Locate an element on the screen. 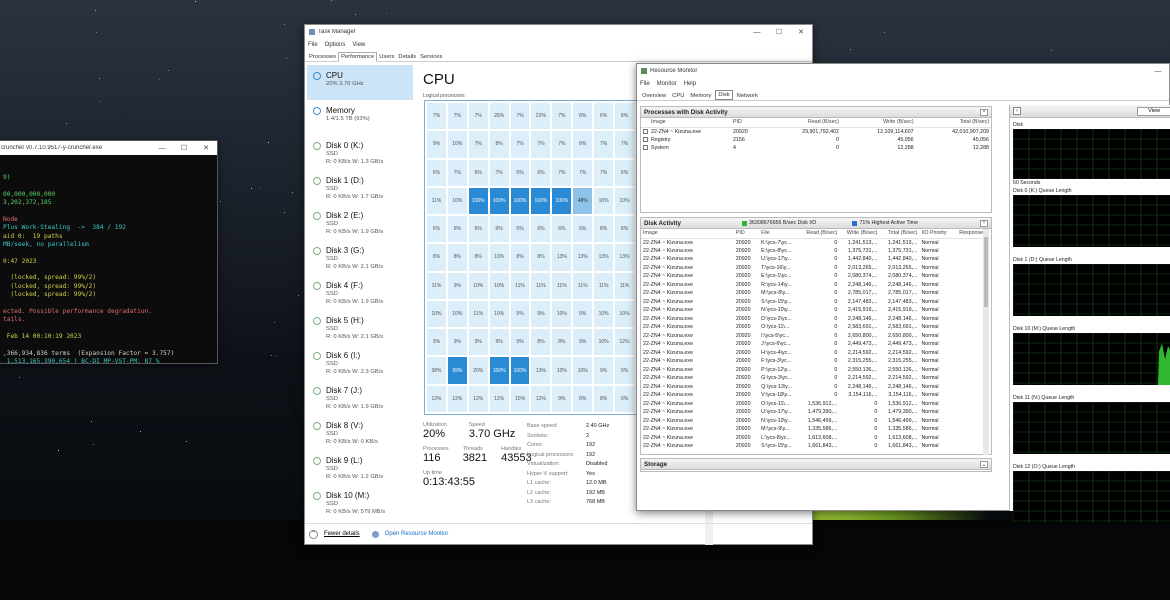 Image resolution: width=1170 pixels, height=600 pixels. sidebar-item-memory: Memory 1.4/1.5 TB (93%) is located at coordinates (360, 117).